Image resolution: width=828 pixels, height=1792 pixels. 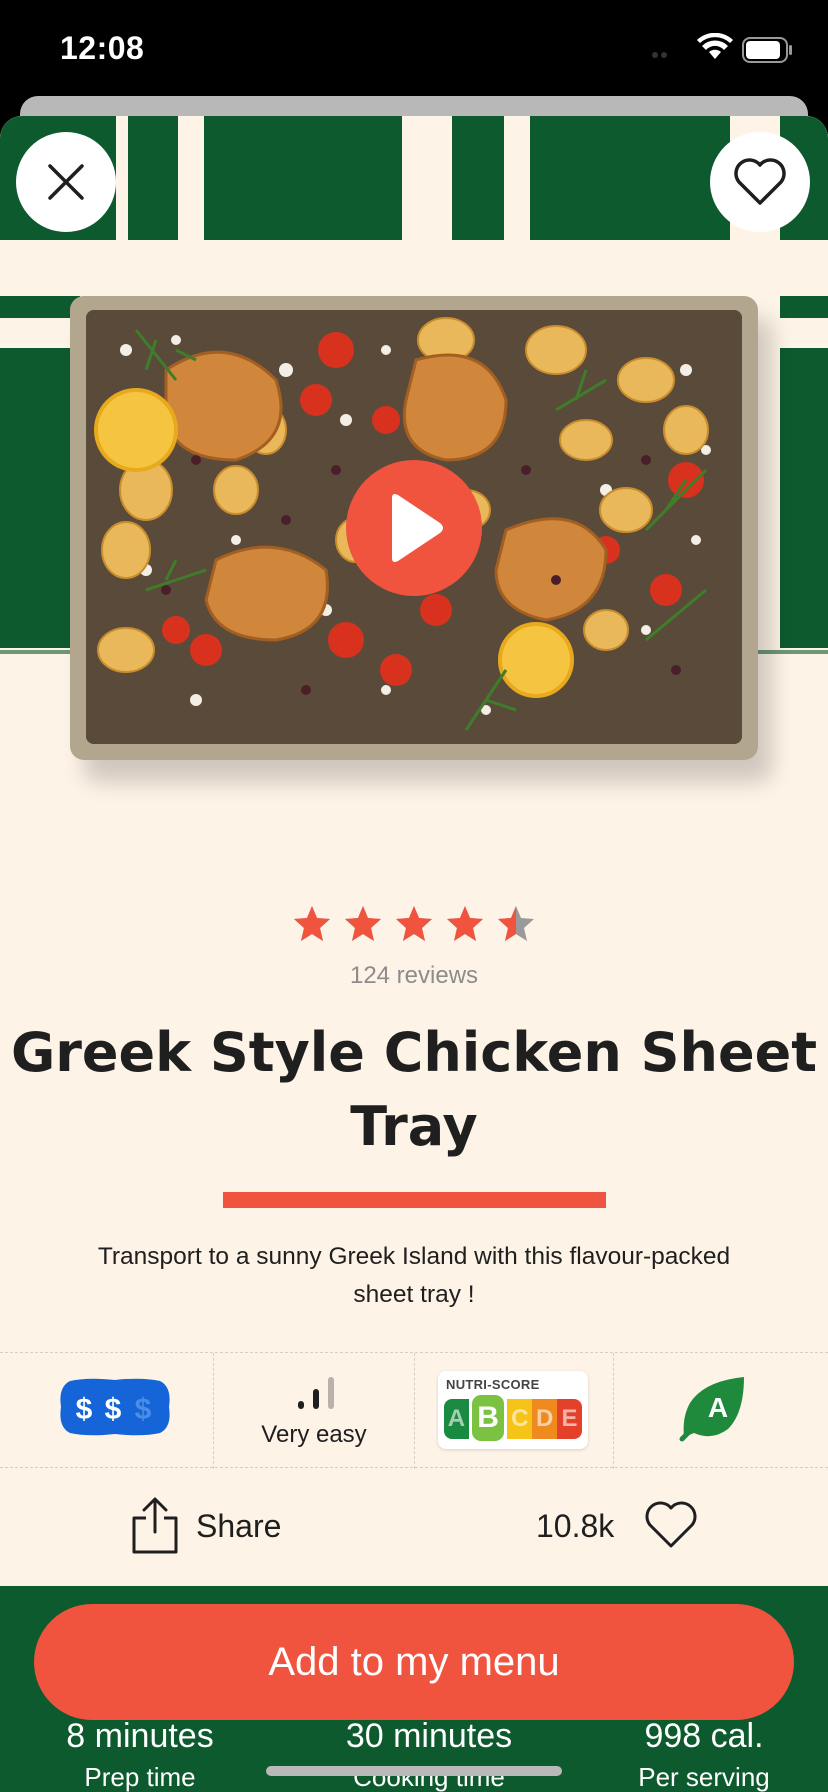 I want to click on close-button, so click(x=66, y=182).